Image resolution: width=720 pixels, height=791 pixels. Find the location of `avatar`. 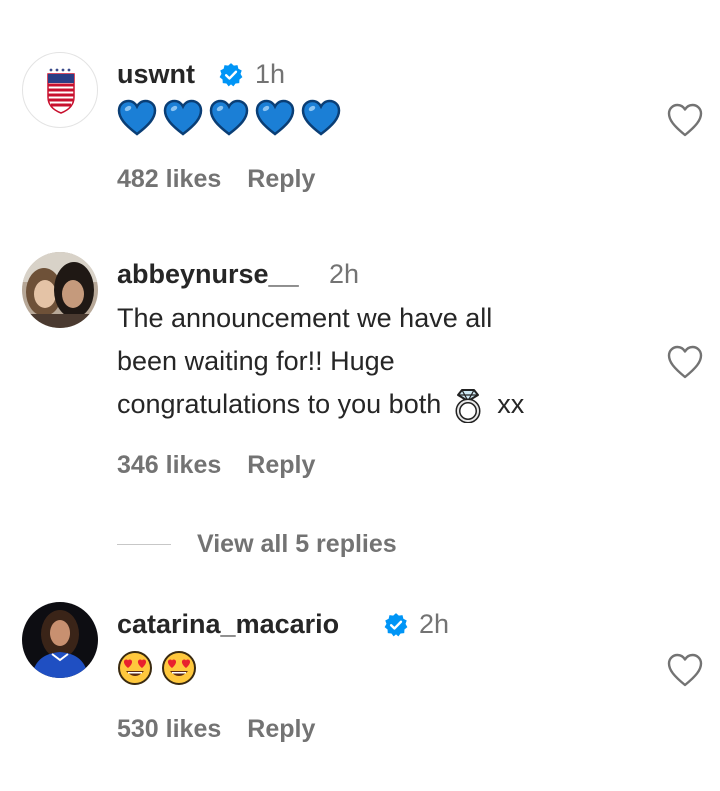

avatar is located at coordinates (60, 640).